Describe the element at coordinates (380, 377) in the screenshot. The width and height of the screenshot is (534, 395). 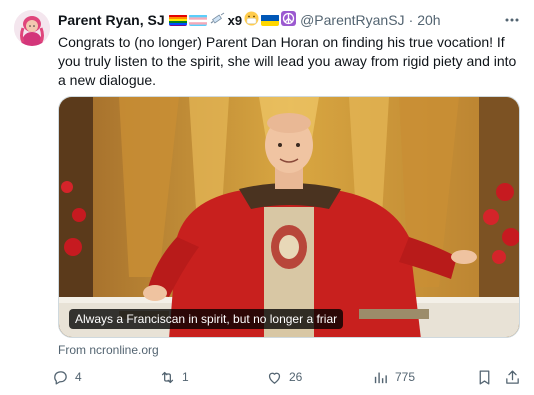
I see `views-icon` at that location.